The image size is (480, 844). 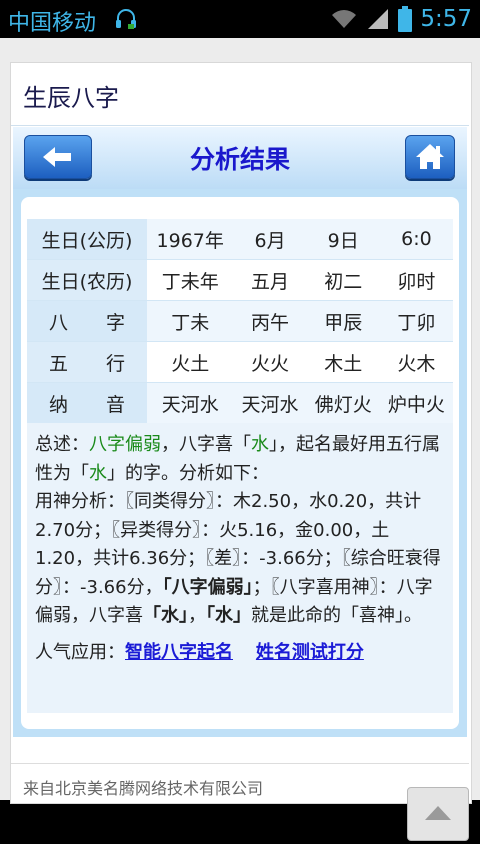 What do you see at coordinates (343, 280) in the screenshot?
I see `table-cell: 初二` at bounding box center [343, 280].